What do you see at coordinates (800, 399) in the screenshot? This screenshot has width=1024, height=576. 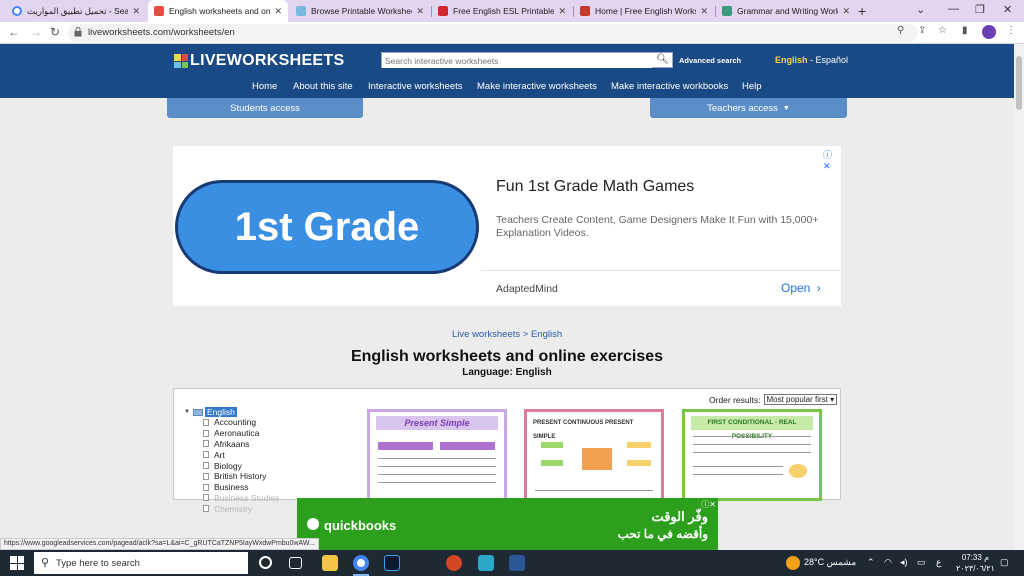 I see `order-select: Most popular first ▾` at bounding box center [800, 399].